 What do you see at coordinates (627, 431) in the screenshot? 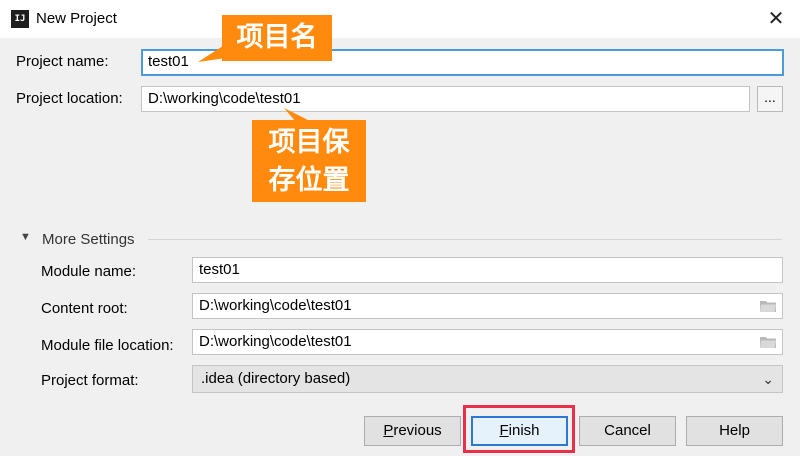
I see `cancel-button: Cancel` at bounding box center [627, 431].